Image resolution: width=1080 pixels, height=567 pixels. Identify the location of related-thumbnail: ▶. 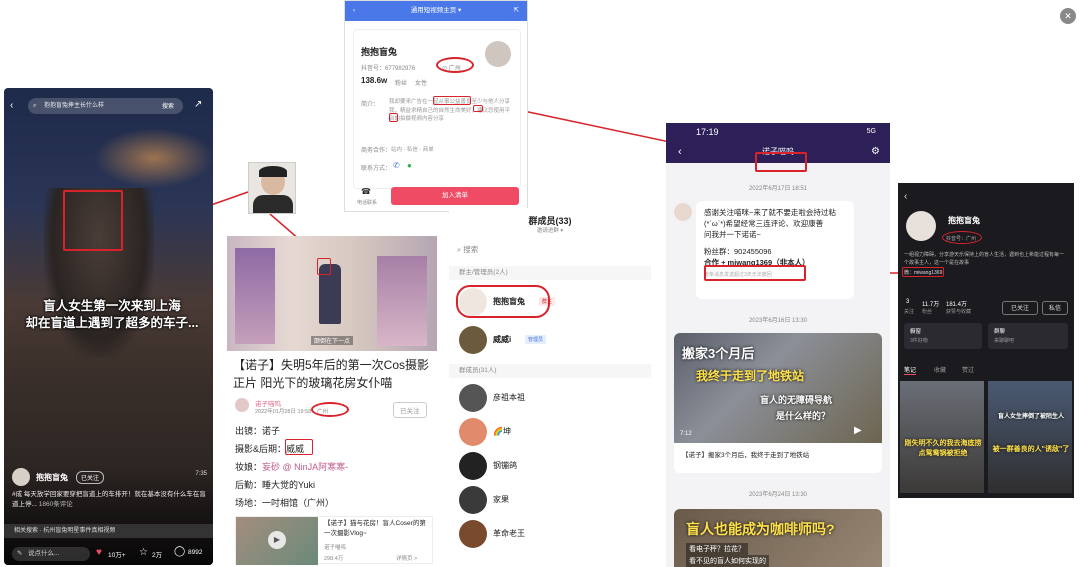
(277, 541).